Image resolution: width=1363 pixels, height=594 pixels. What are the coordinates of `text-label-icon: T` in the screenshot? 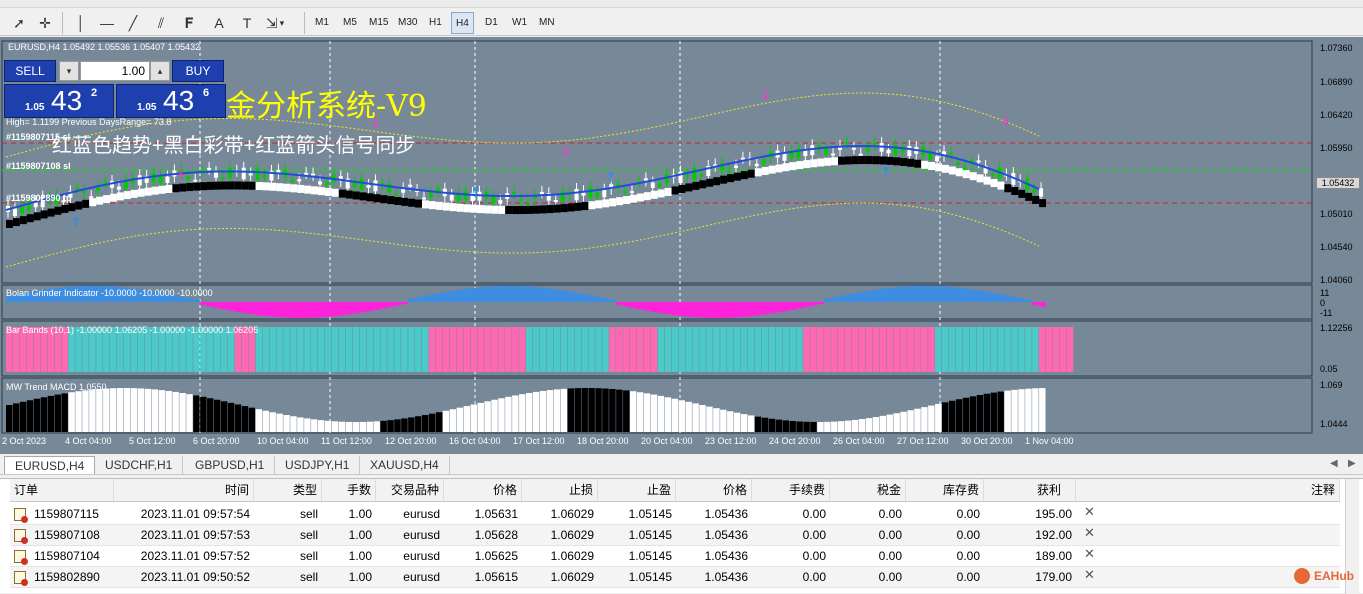 It's located at (247, 23).